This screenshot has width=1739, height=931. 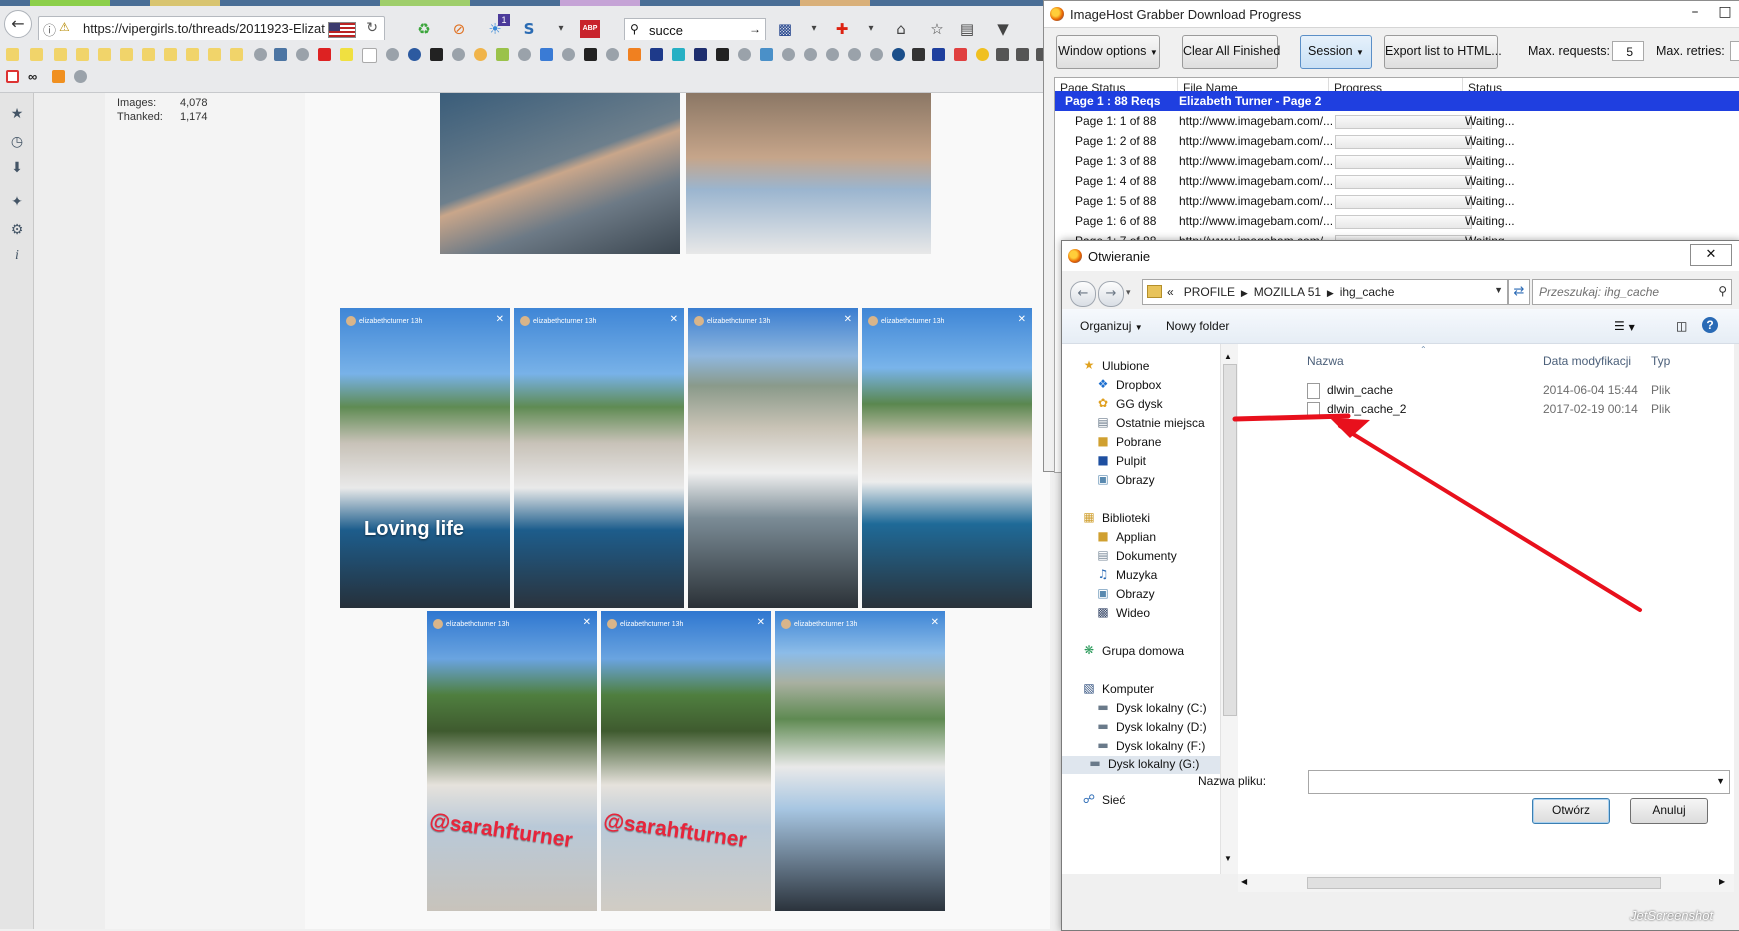 I want to click on annotation-arrow, so click(x=1437, y=512).